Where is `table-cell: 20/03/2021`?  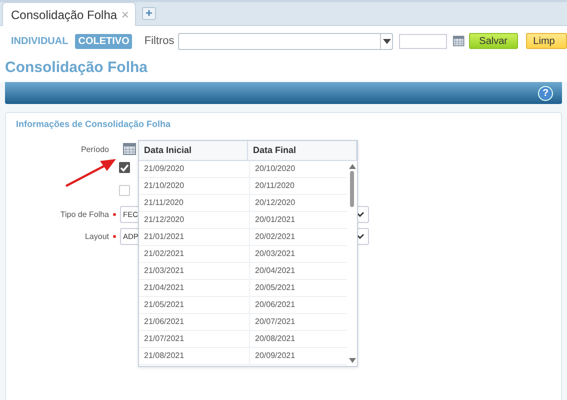 table-cell: 20/03/2021 is located at coordinates (298, 254).